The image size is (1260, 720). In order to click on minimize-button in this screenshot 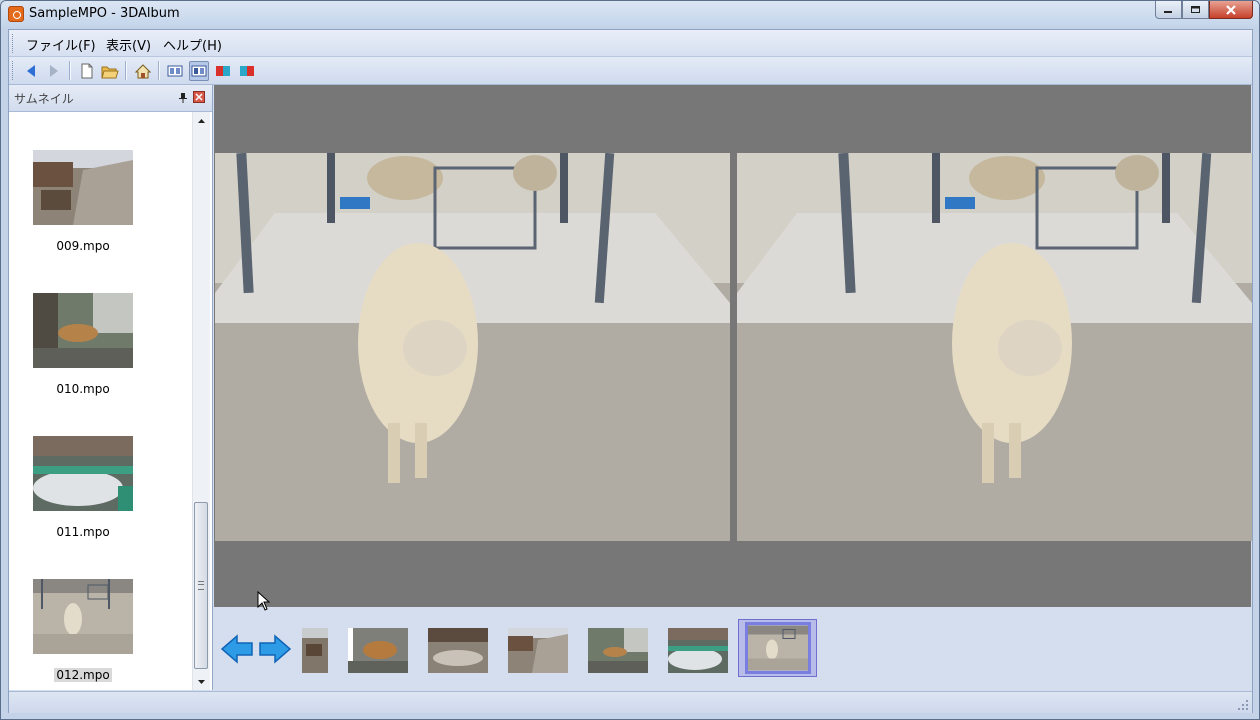, I will do `click(1168, 10)`.